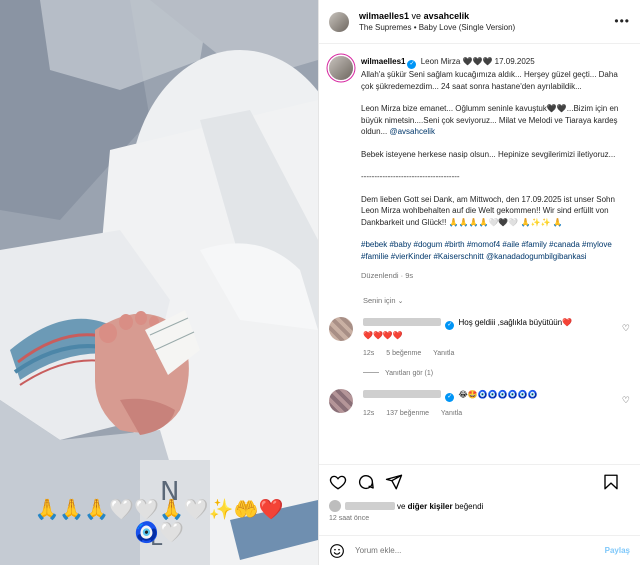 The height and width of the screenshot is (565, 640). Describe the element at coordinates (414, 15) in the screenshot. I see `collab-authors: wilmaelles1 ve avsahcelik` at that location.